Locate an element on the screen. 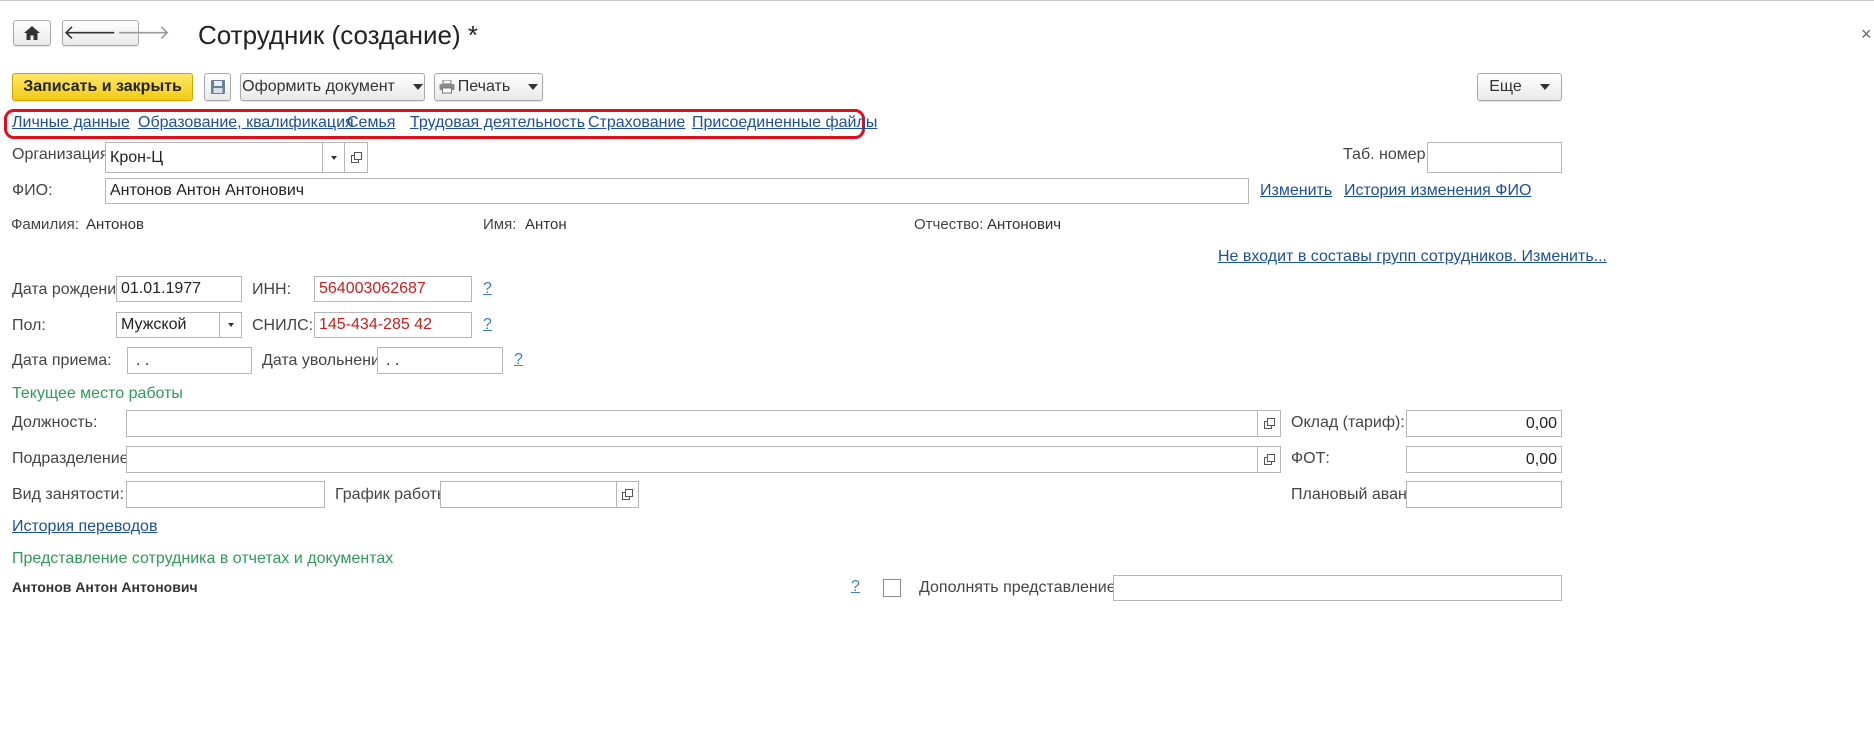 Image resolution: width=1874 pixels, height=750 pixels. schedule-open-button is located at coordinates (627, 494).